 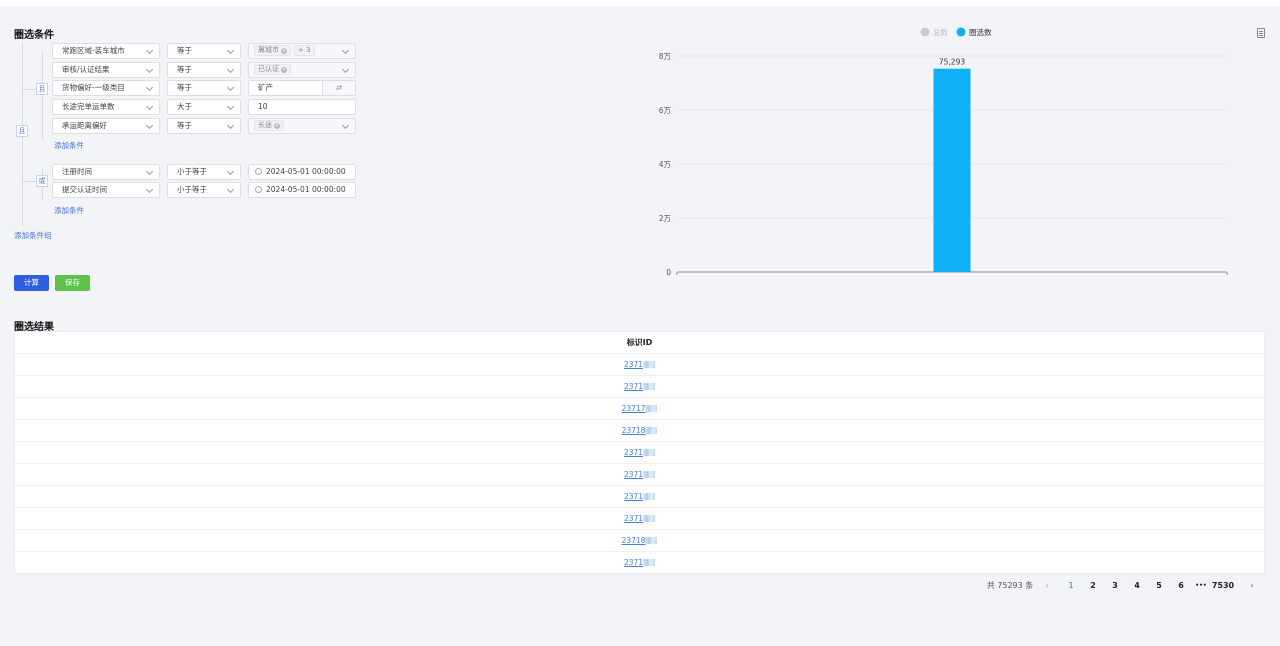 What do you see at coordinates (31, 283) in the screenshot?
I see `calc-button: 计算` at bounding box center [31, 283].